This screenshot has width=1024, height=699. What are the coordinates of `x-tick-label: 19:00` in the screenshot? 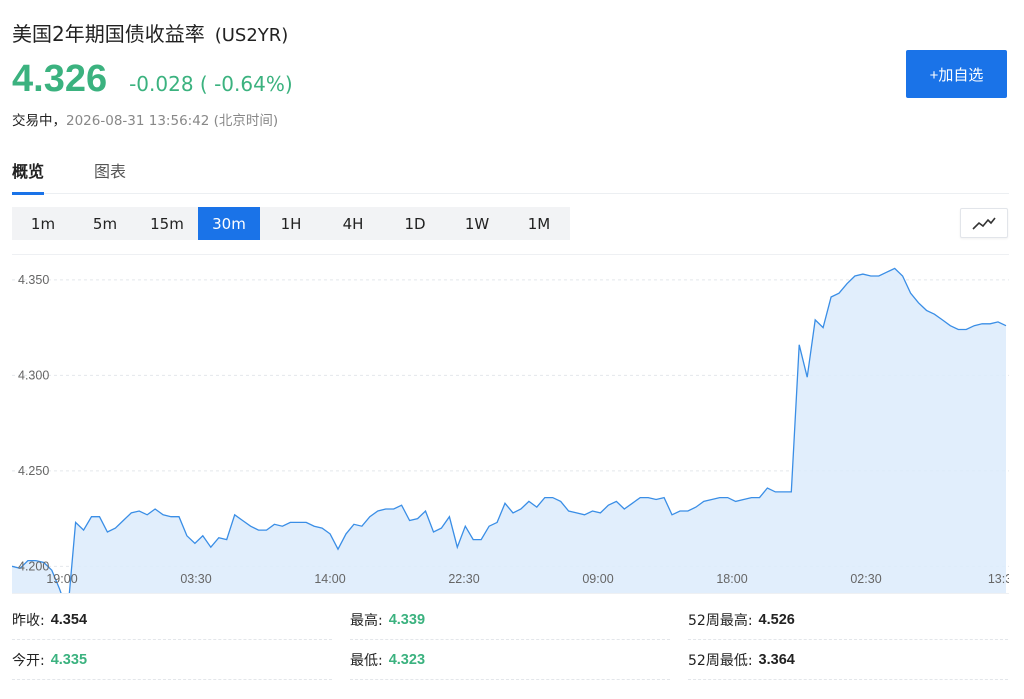 It's located at (61, 579).